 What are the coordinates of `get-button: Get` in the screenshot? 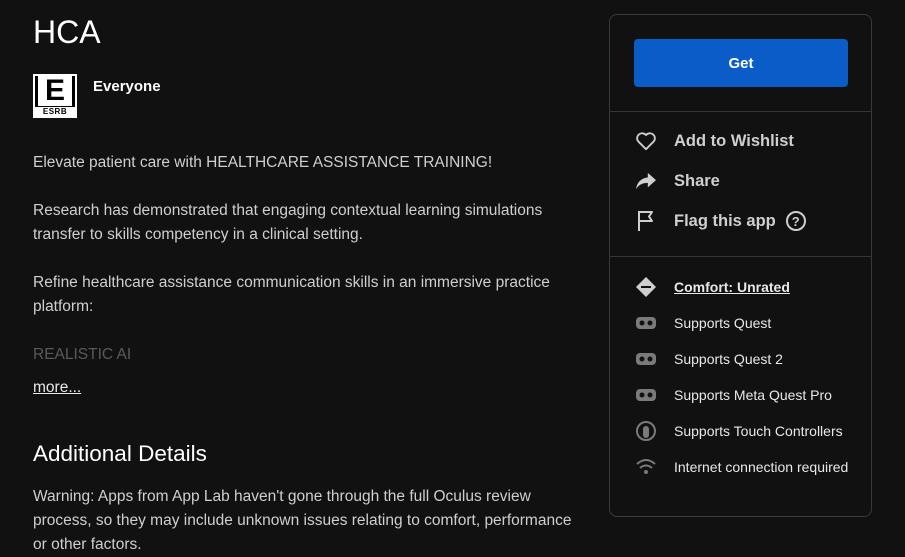 It's located at (741, 63).